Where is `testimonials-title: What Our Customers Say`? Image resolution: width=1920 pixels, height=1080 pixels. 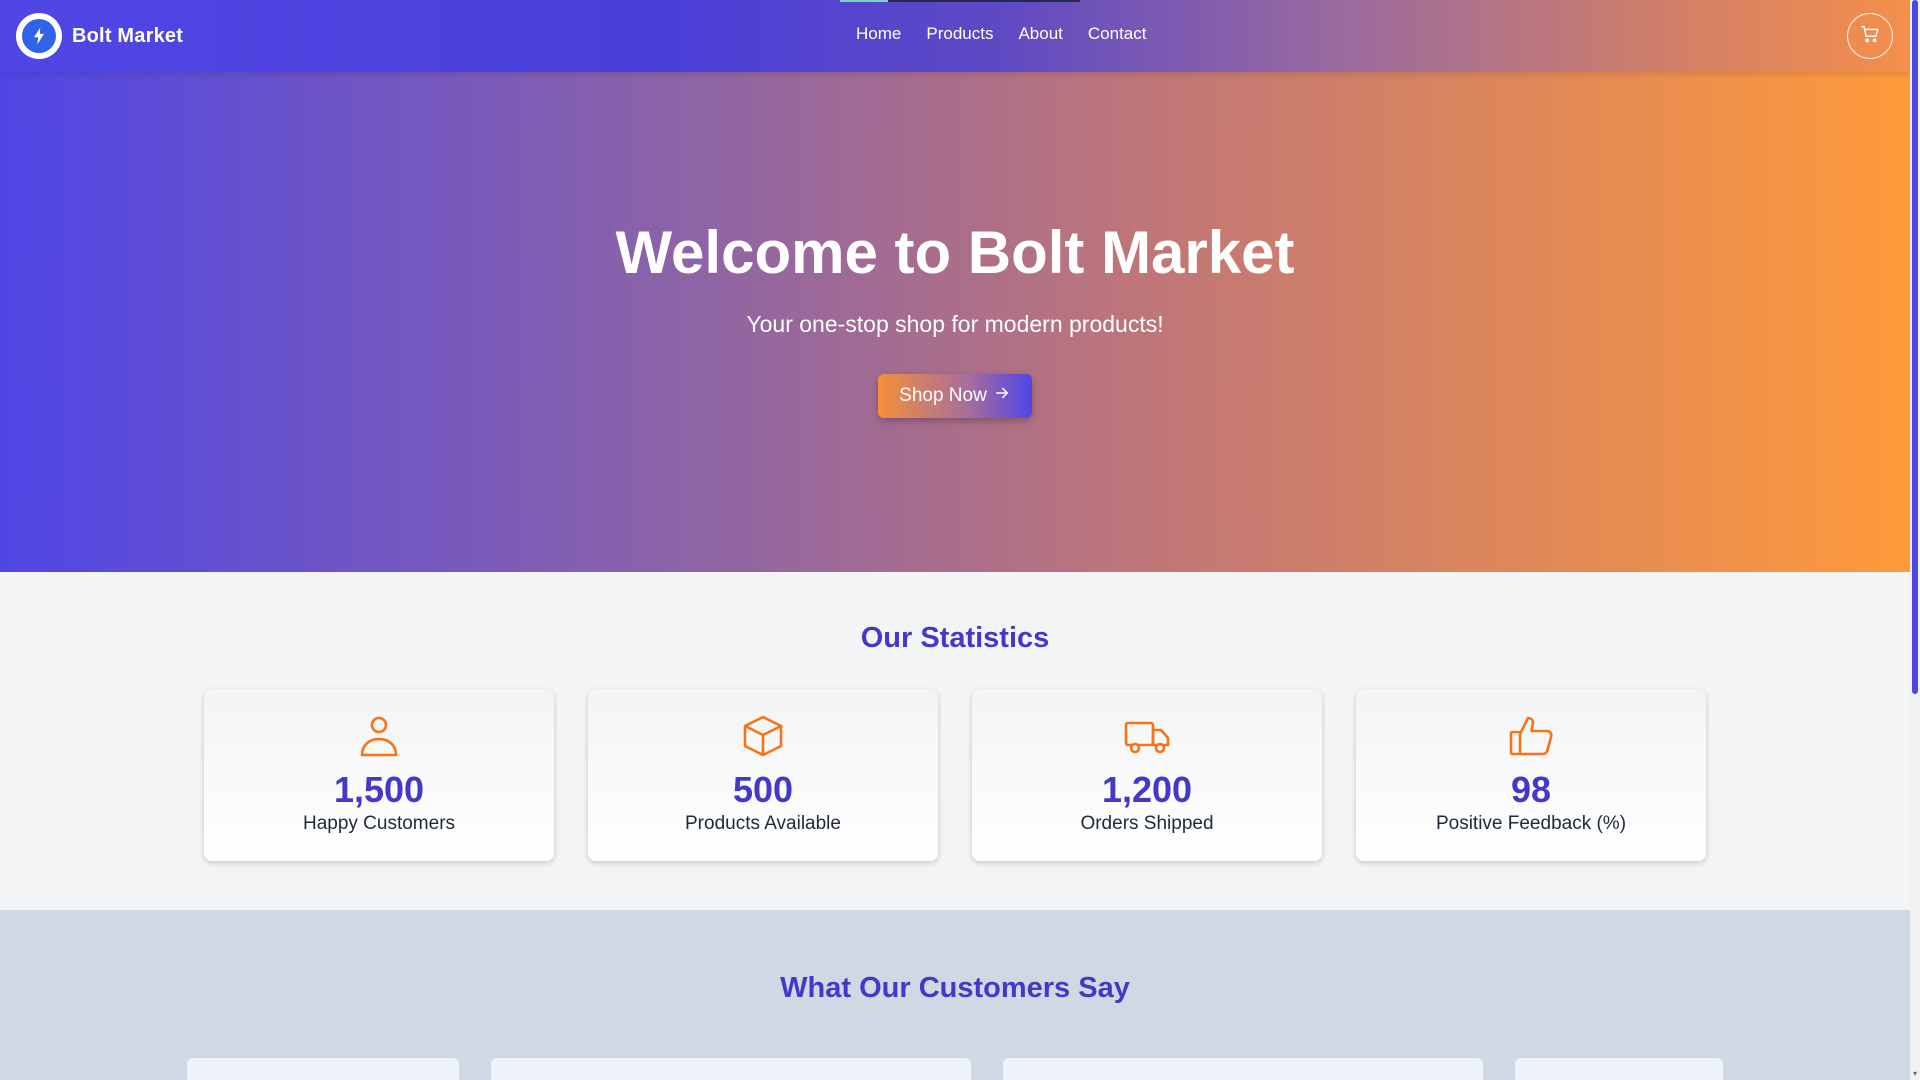 testimonials-title: What Our Customers Say is located at coordinates (955, 988).